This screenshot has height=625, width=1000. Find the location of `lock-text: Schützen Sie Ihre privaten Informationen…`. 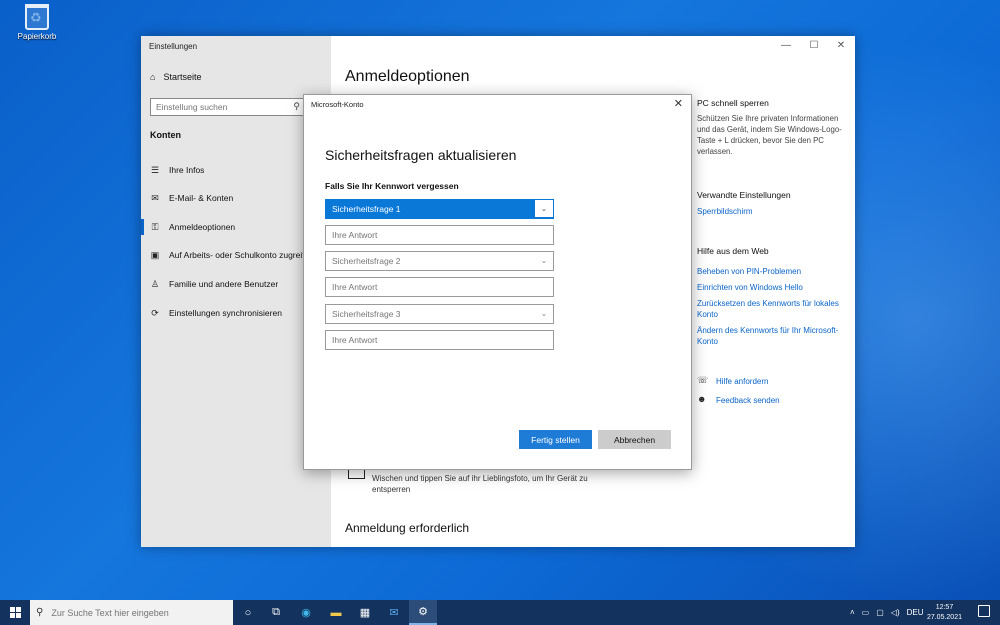

lock-text: Schützen Sie Ihre privaten Informationen… is located at coordinates (769, 135).